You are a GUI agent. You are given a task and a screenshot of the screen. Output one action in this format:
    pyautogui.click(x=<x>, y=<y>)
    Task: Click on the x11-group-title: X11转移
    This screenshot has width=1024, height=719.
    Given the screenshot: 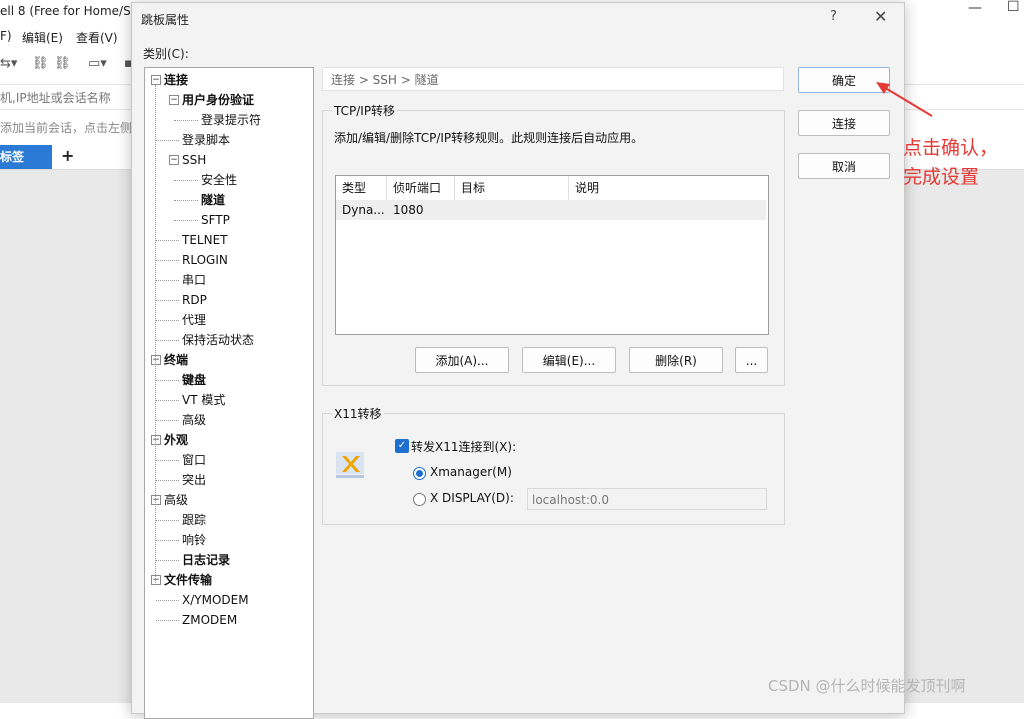 What is the action you would take?
    pyautogui.click(x=358, y=413)
    